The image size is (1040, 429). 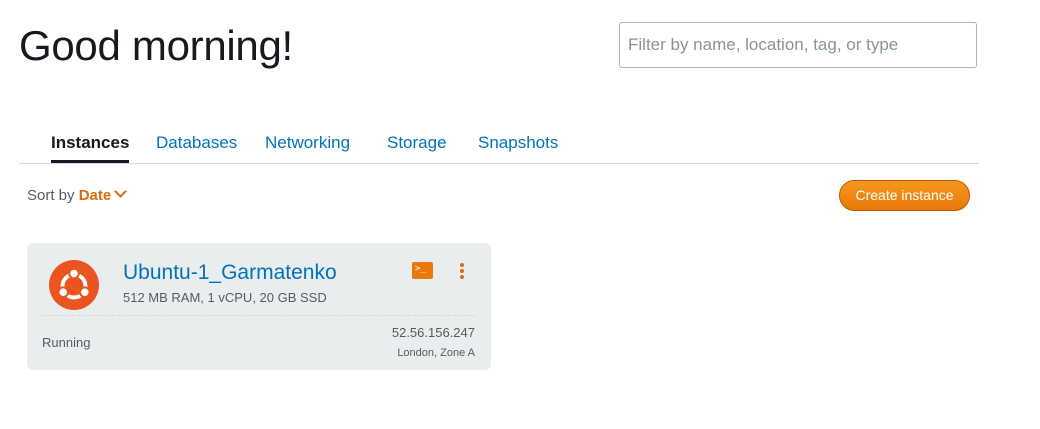 I want to click on sort-value: Date, so click(x=95, y=195).